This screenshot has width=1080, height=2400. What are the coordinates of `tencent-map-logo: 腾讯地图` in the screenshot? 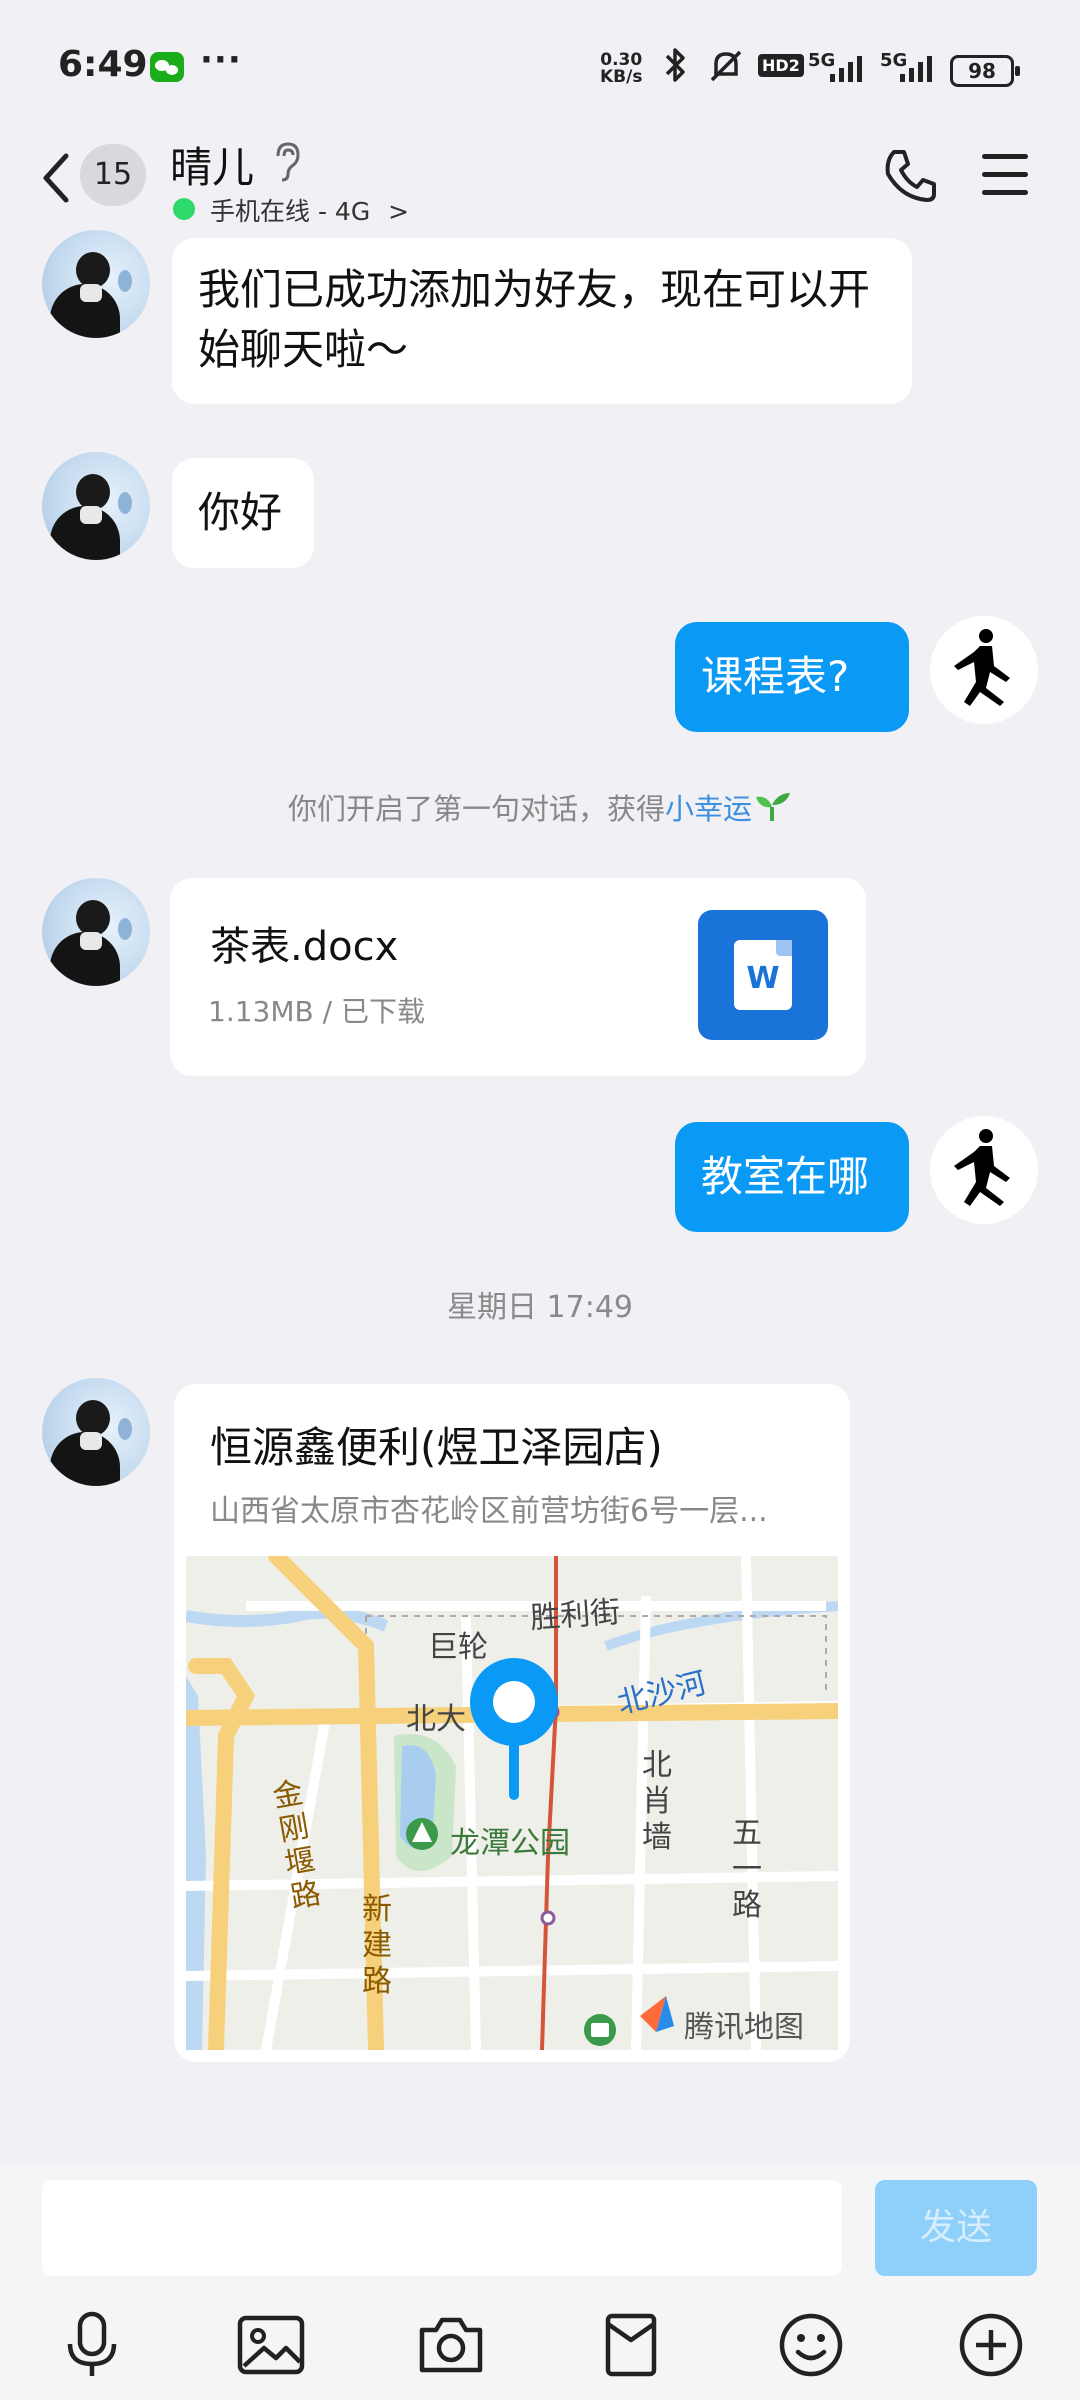 It's located at (744, 2027).